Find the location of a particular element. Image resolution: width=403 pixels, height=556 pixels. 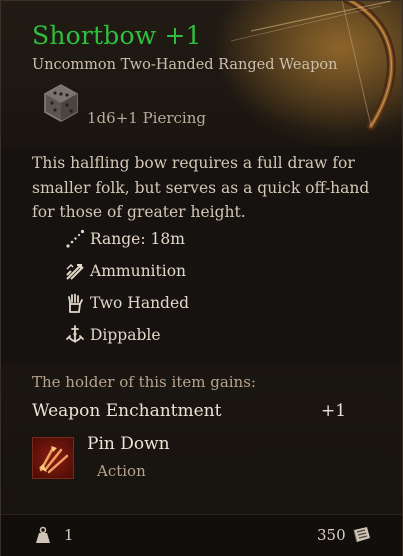

pin-down-icon is located at coordinates (53, 458).